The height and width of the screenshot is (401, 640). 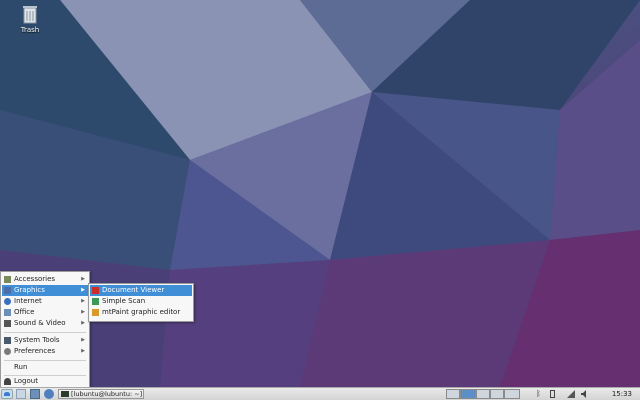 I want to click on preferences-icon, so click(x=7, y=351).